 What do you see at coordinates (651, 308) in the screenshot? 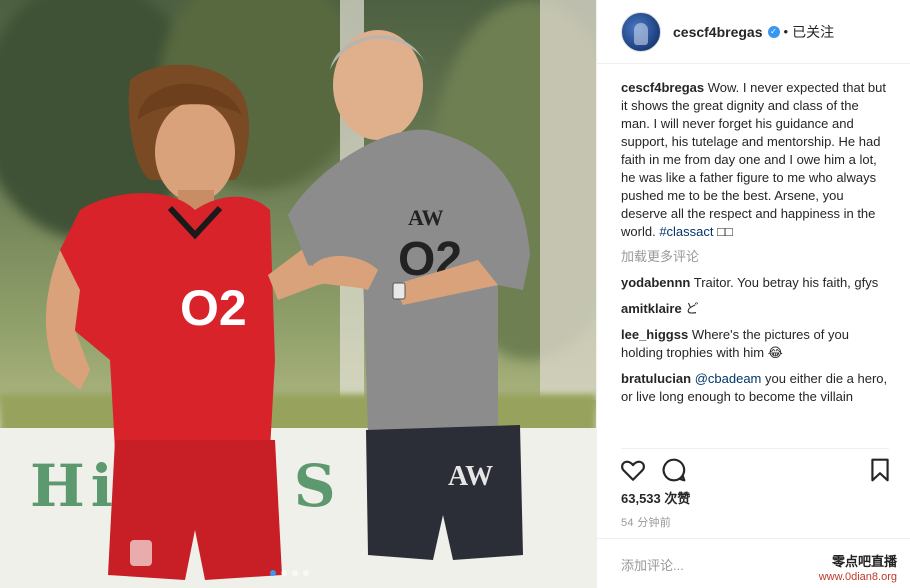
I see `comment-username: amitklaire` at bounding box center [651, 308].